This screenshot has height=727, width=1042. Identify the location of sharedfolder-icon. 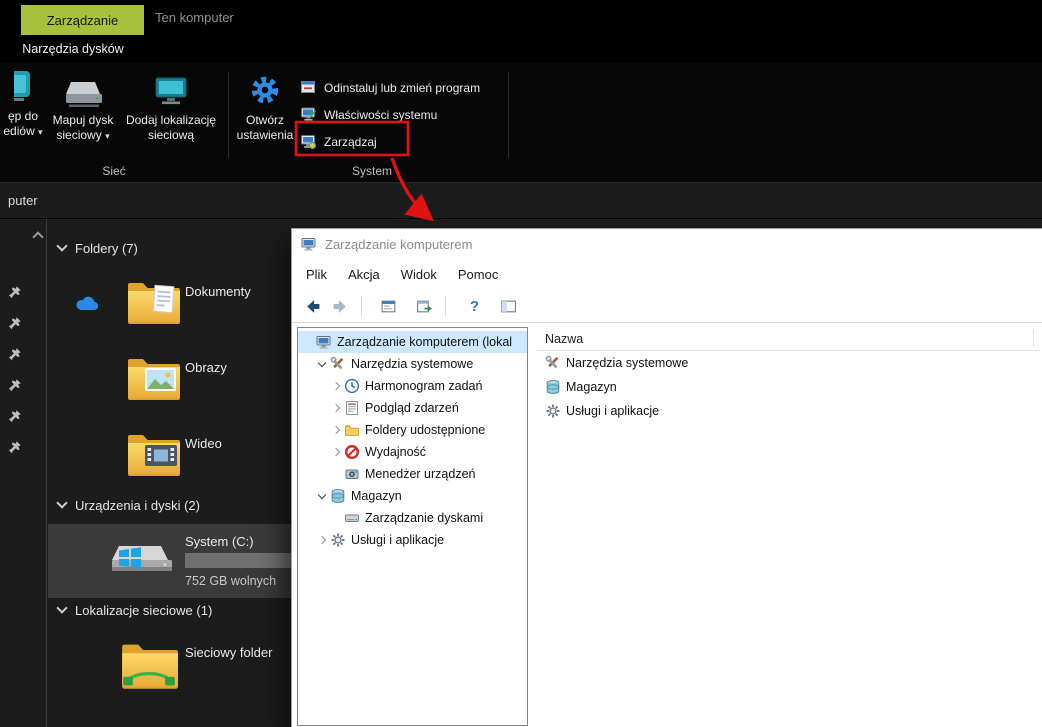
(352, 430).